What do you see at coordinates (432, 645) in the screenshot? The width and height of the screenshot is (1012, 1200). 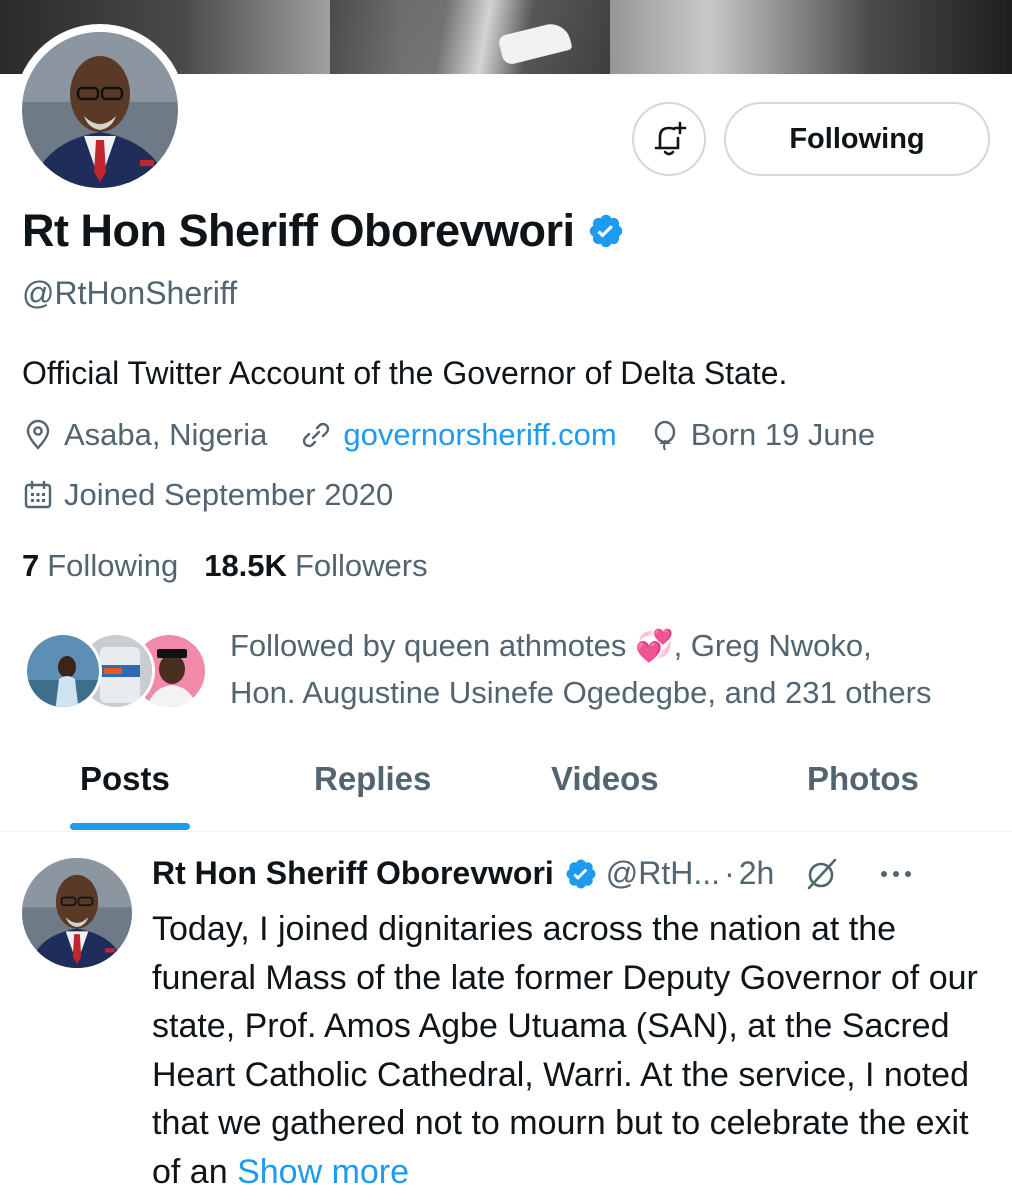 I see `followed-by-prefix: Followed by queen athmotes` at bounding box center [432, 645].